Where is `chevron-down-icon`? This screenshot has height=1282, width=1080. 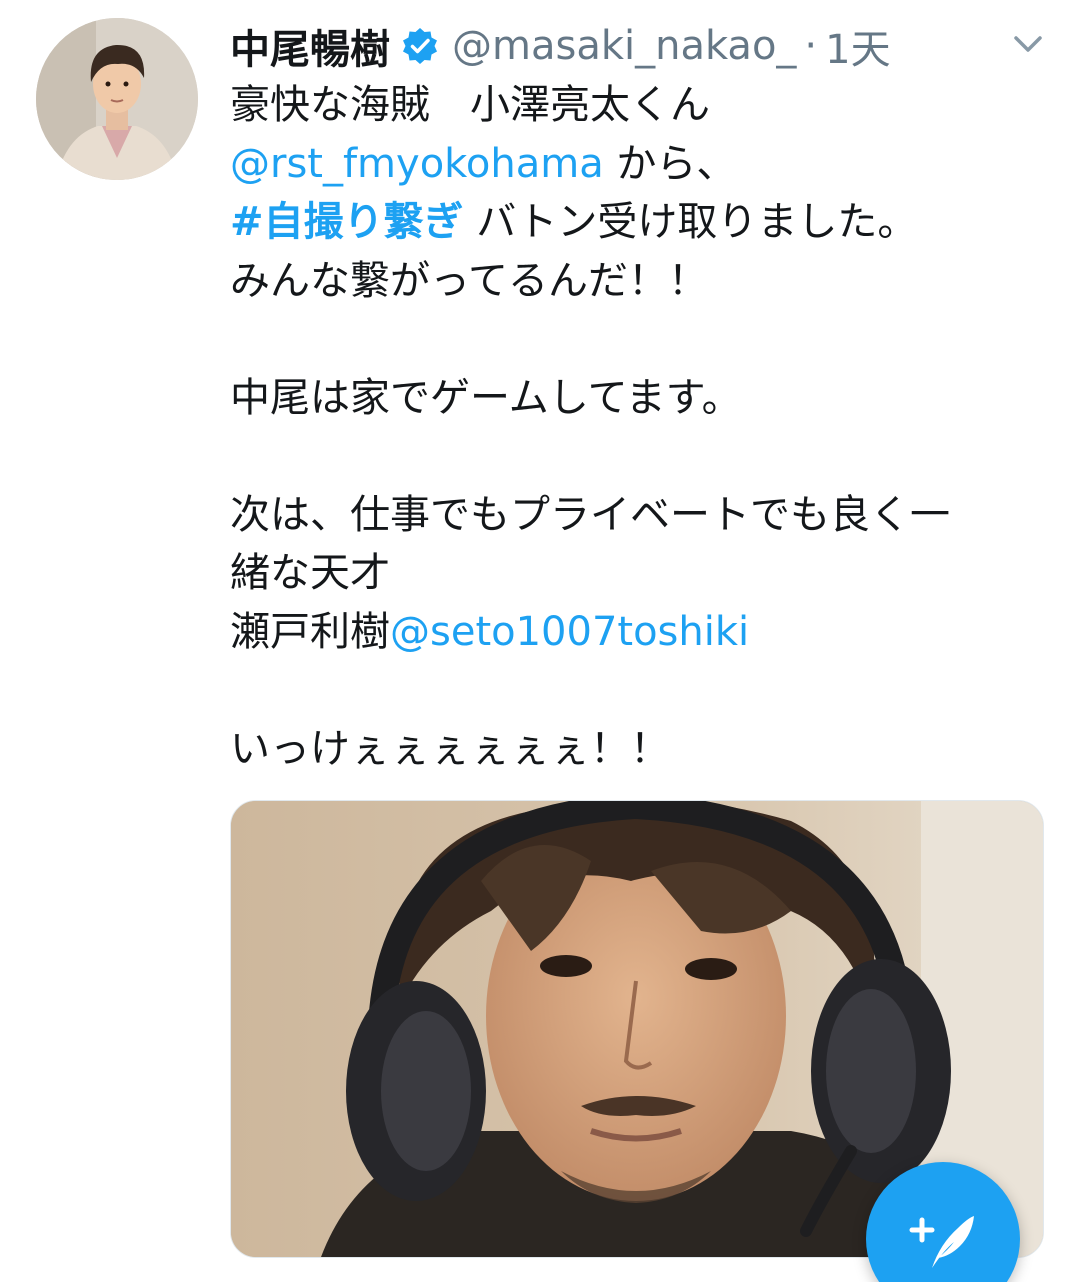 chevron-down-icon is located at coordinates (1028, 44).